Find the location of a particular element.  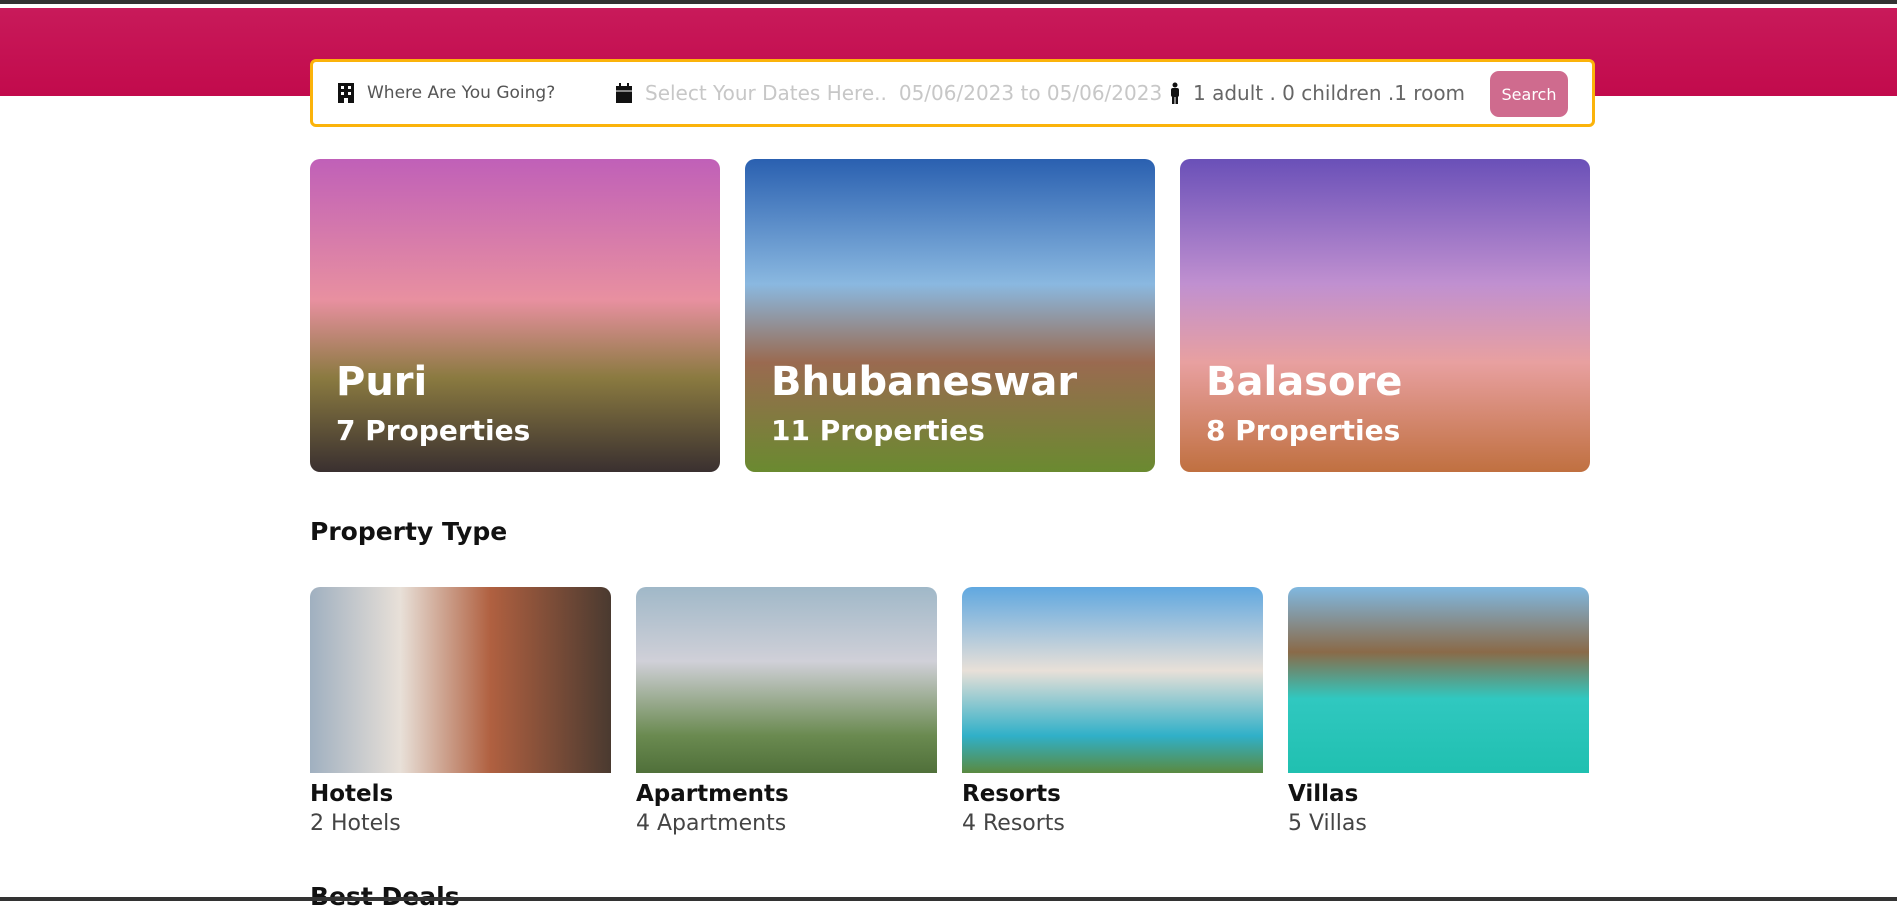

search-button: Search is located at coordinates (1529, 94).